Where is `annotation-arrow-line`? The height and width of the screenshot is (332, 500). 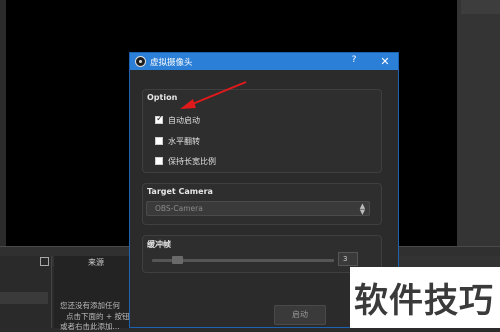 annotation-arrow-line is located at coordinates (218, 93).